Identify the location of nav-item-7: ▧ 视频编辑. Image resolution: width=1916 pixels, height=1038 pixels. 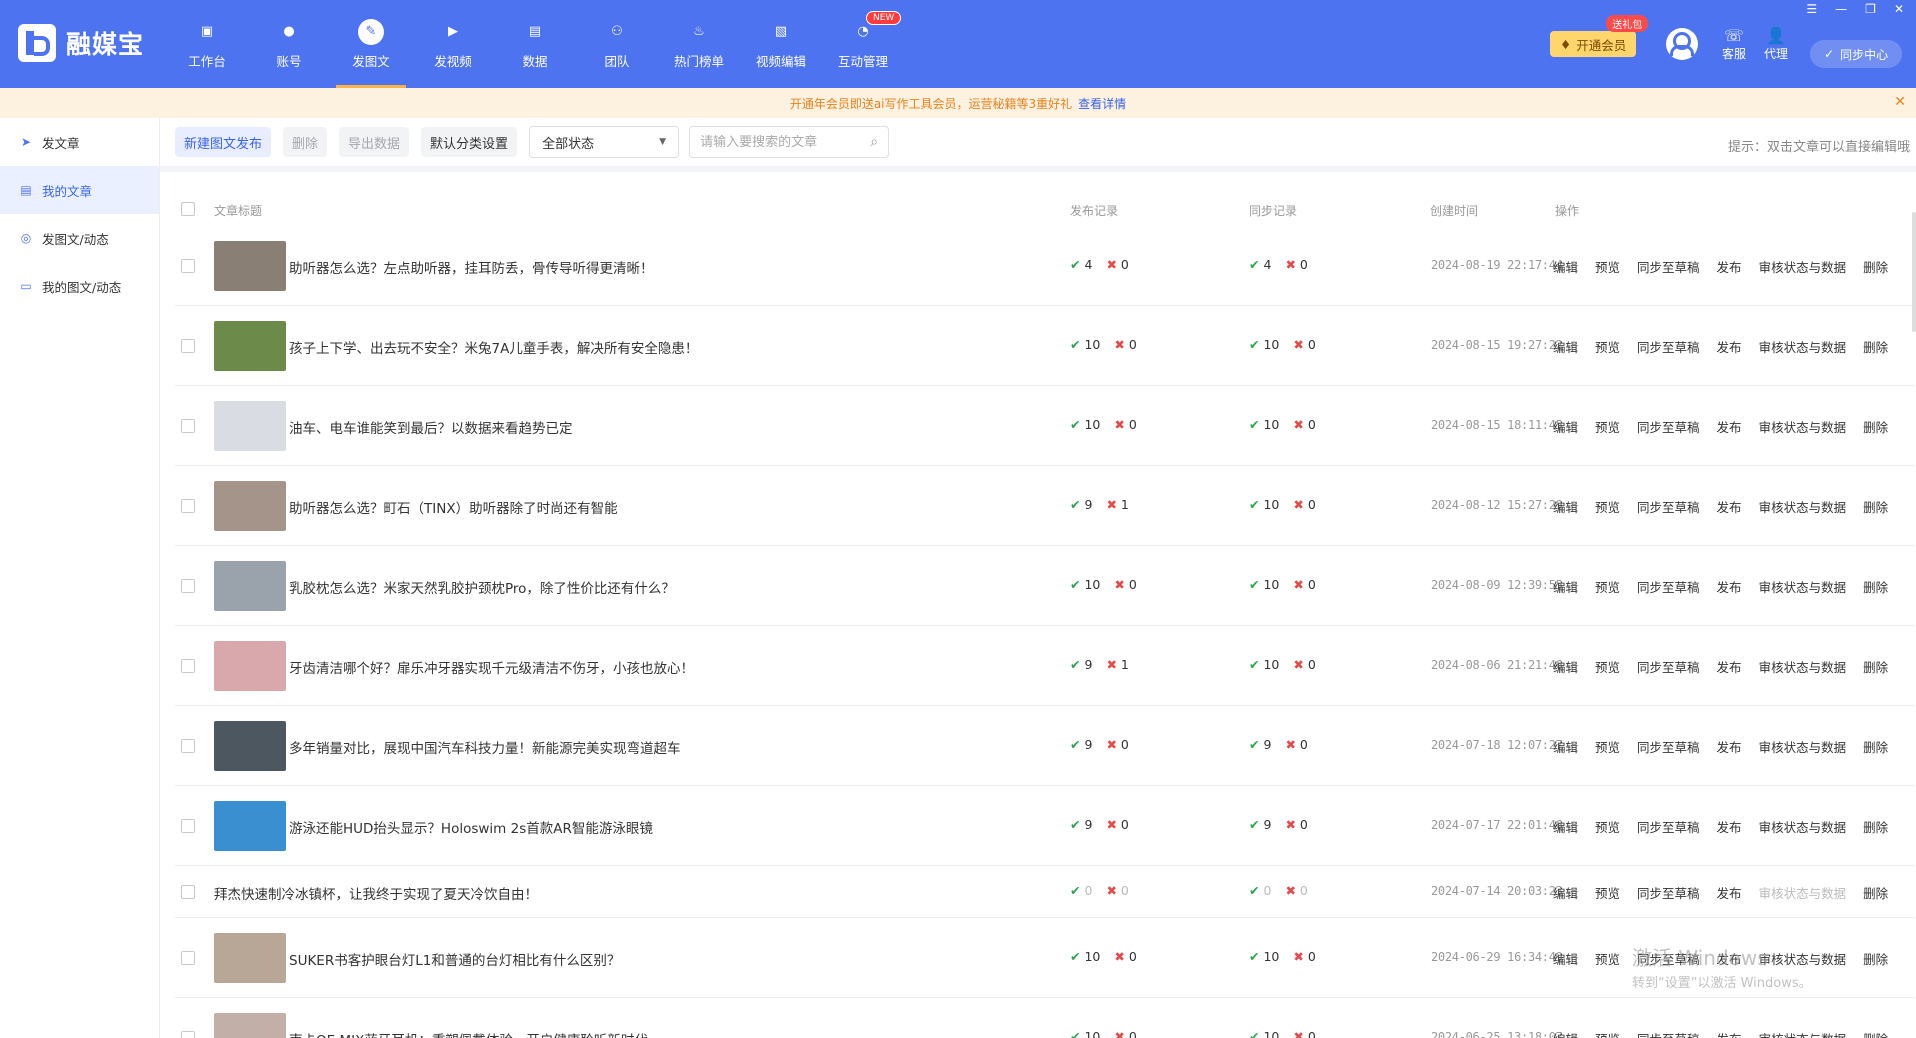
(781, 44).